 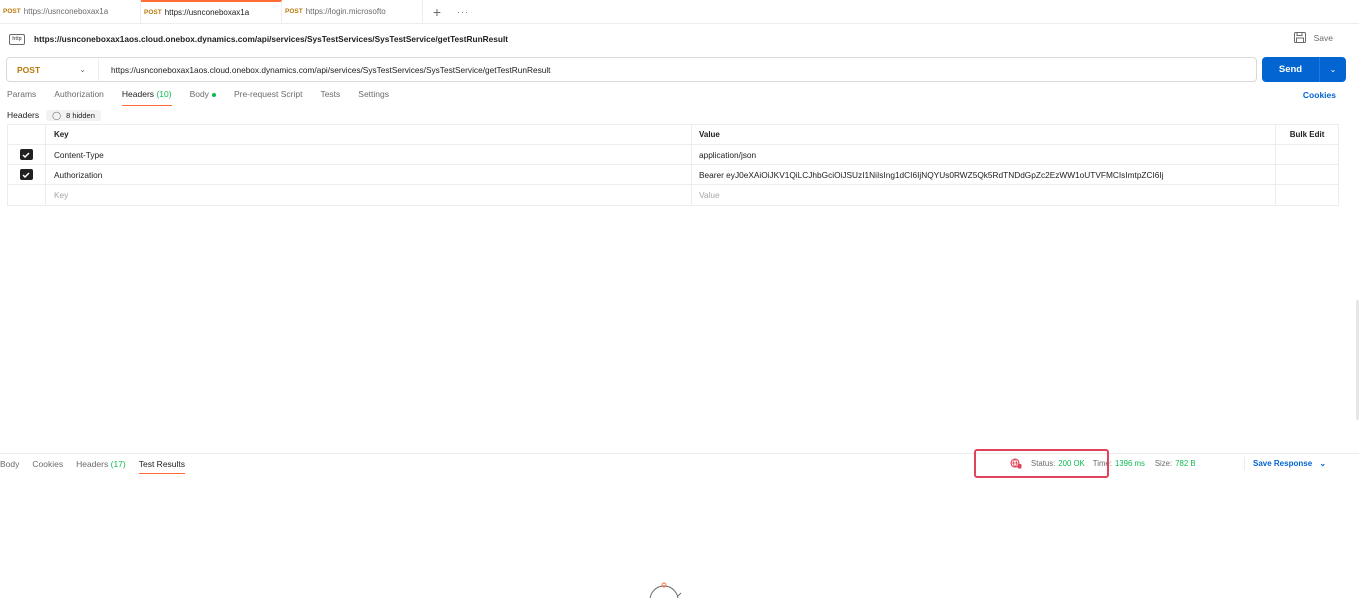 I want to click on response-headers-label: Headers, so click(x=92, y=464).